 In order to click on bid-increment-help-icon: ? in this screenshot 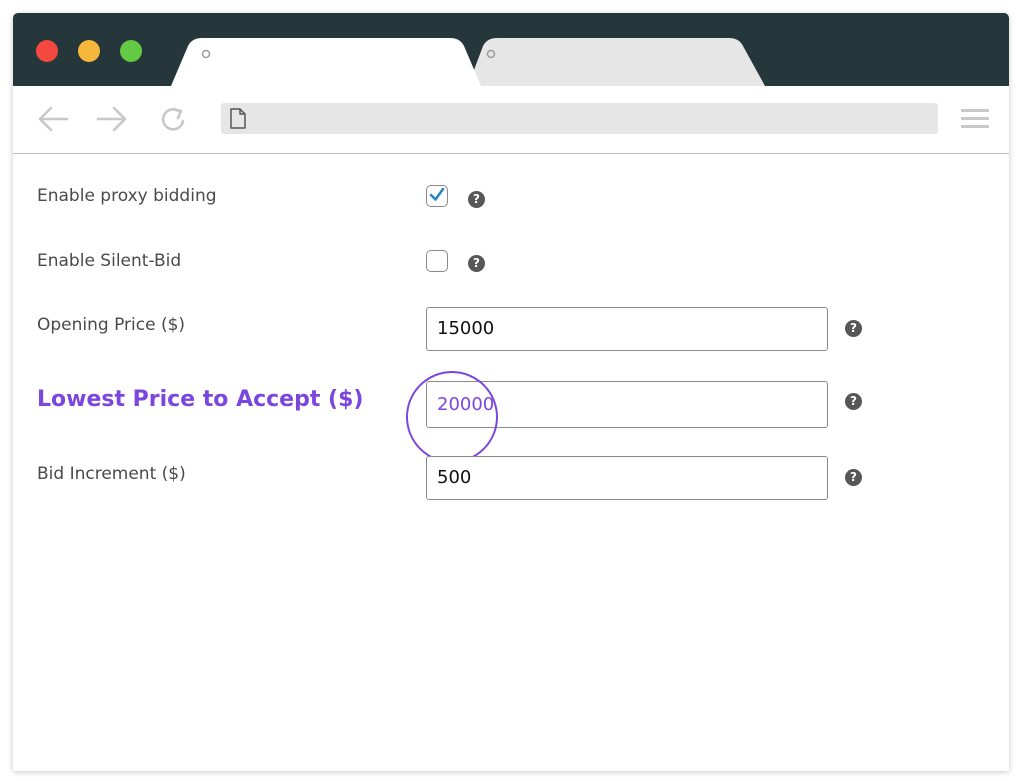, I will do `click(853, 477)`.